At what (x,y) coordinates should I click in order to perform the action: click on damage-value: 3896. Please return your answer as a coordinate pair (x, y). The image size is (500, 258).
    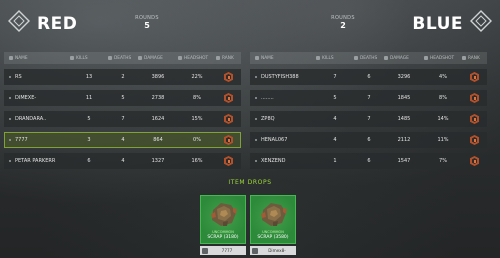
    Looking at the image, I should click on (158, 77).